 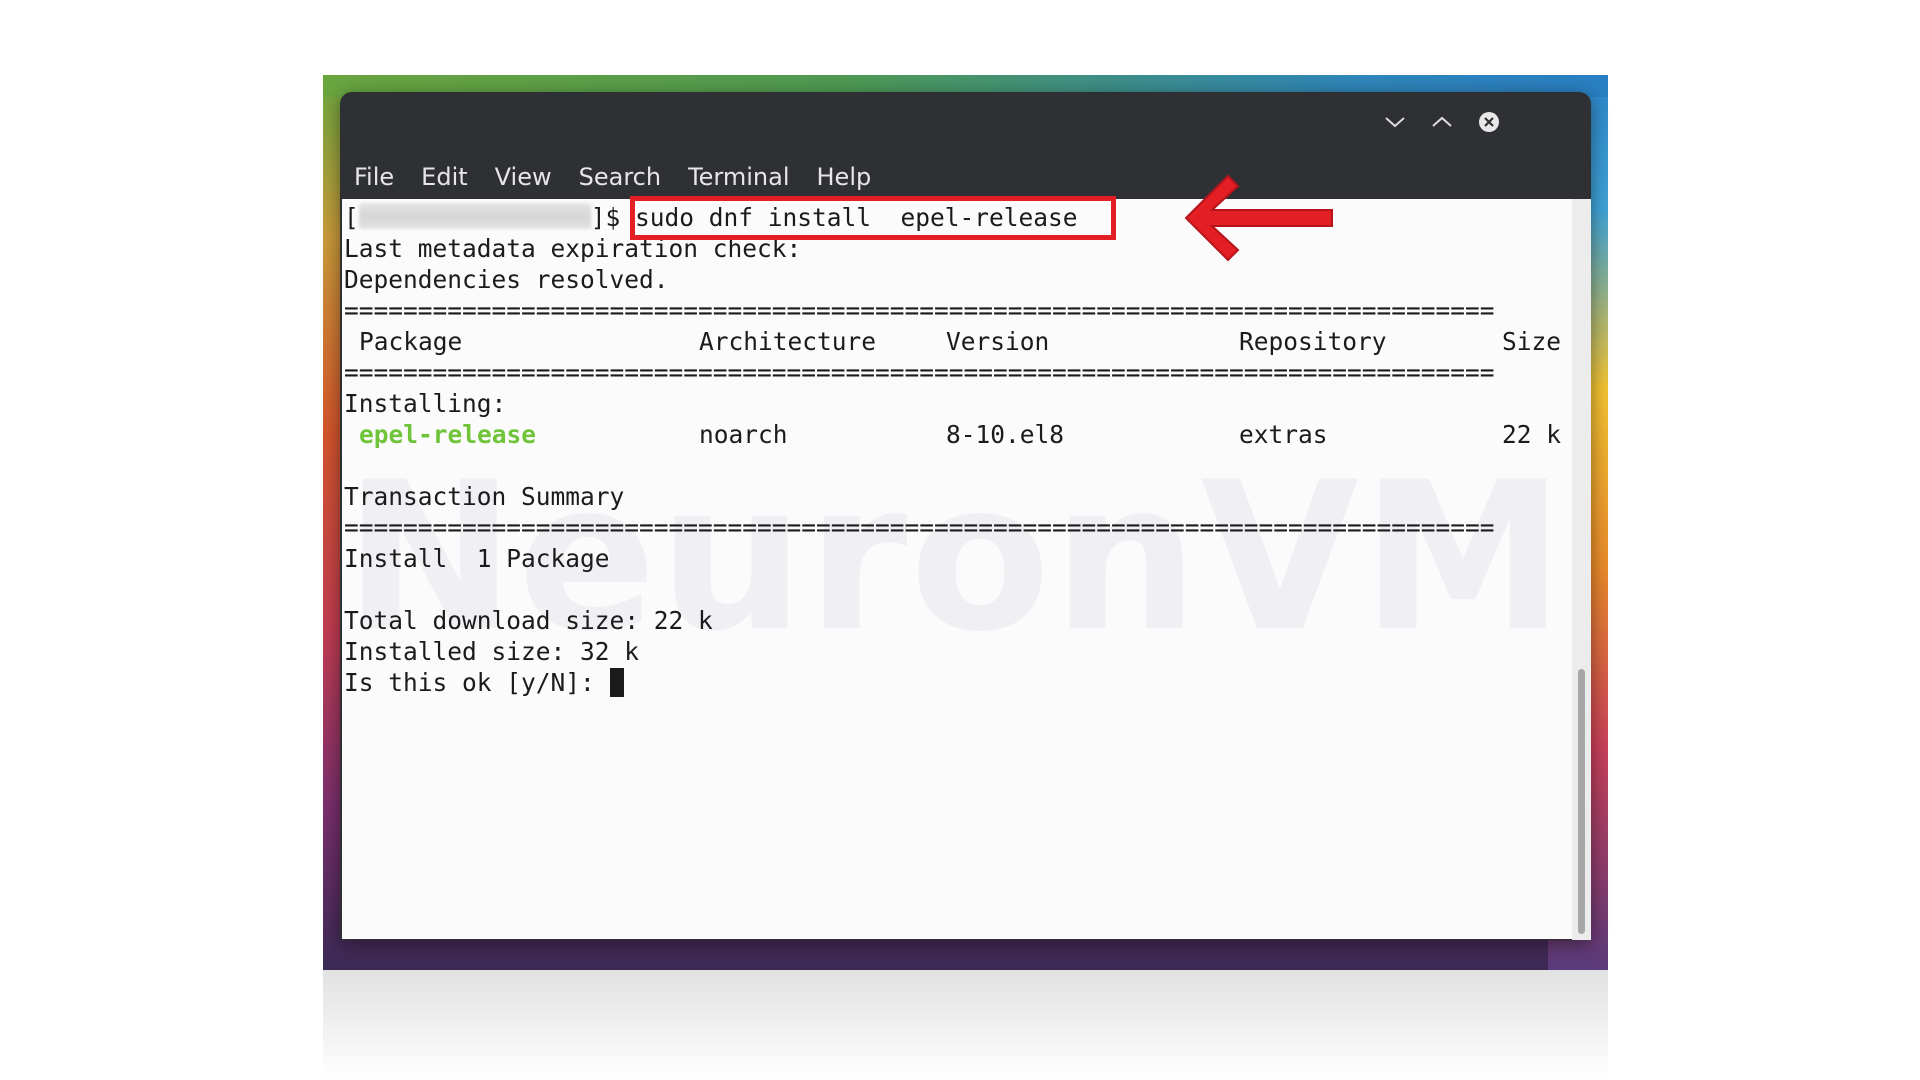 What do you see at coordinates (477, 682) in the screenshot?
I see `confirm-prompt: Is this ok [y/N]:` at bounding box center [477, 682].